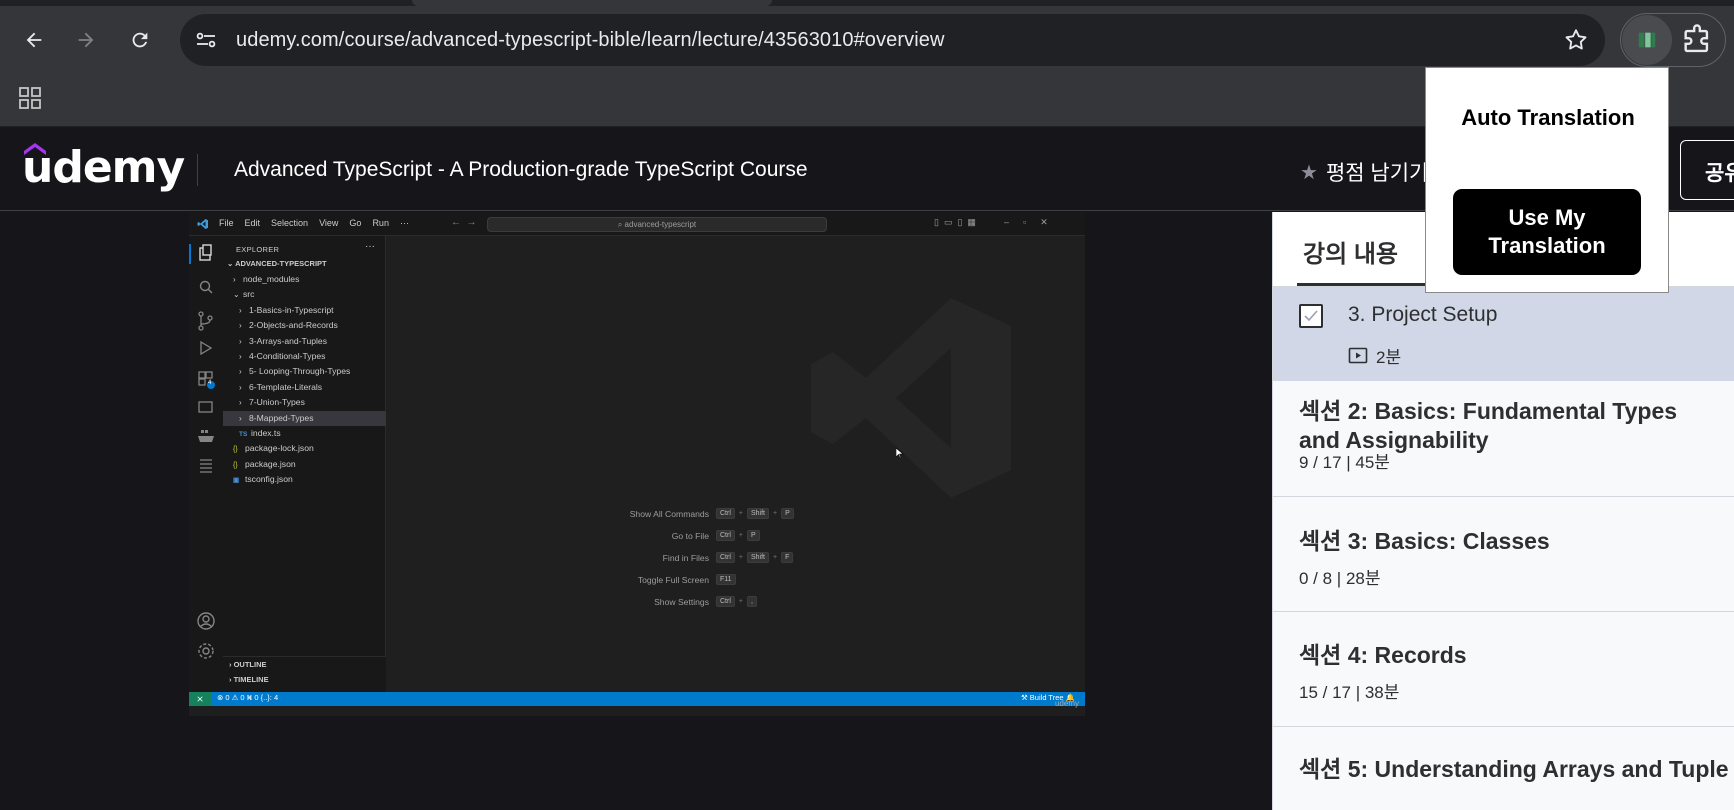 The width and height of the screenshot is (1734, 810). Describe the element at coordinates (1311, 316) in the screenshot. I see `lecture-complete-checkbox` at that location.